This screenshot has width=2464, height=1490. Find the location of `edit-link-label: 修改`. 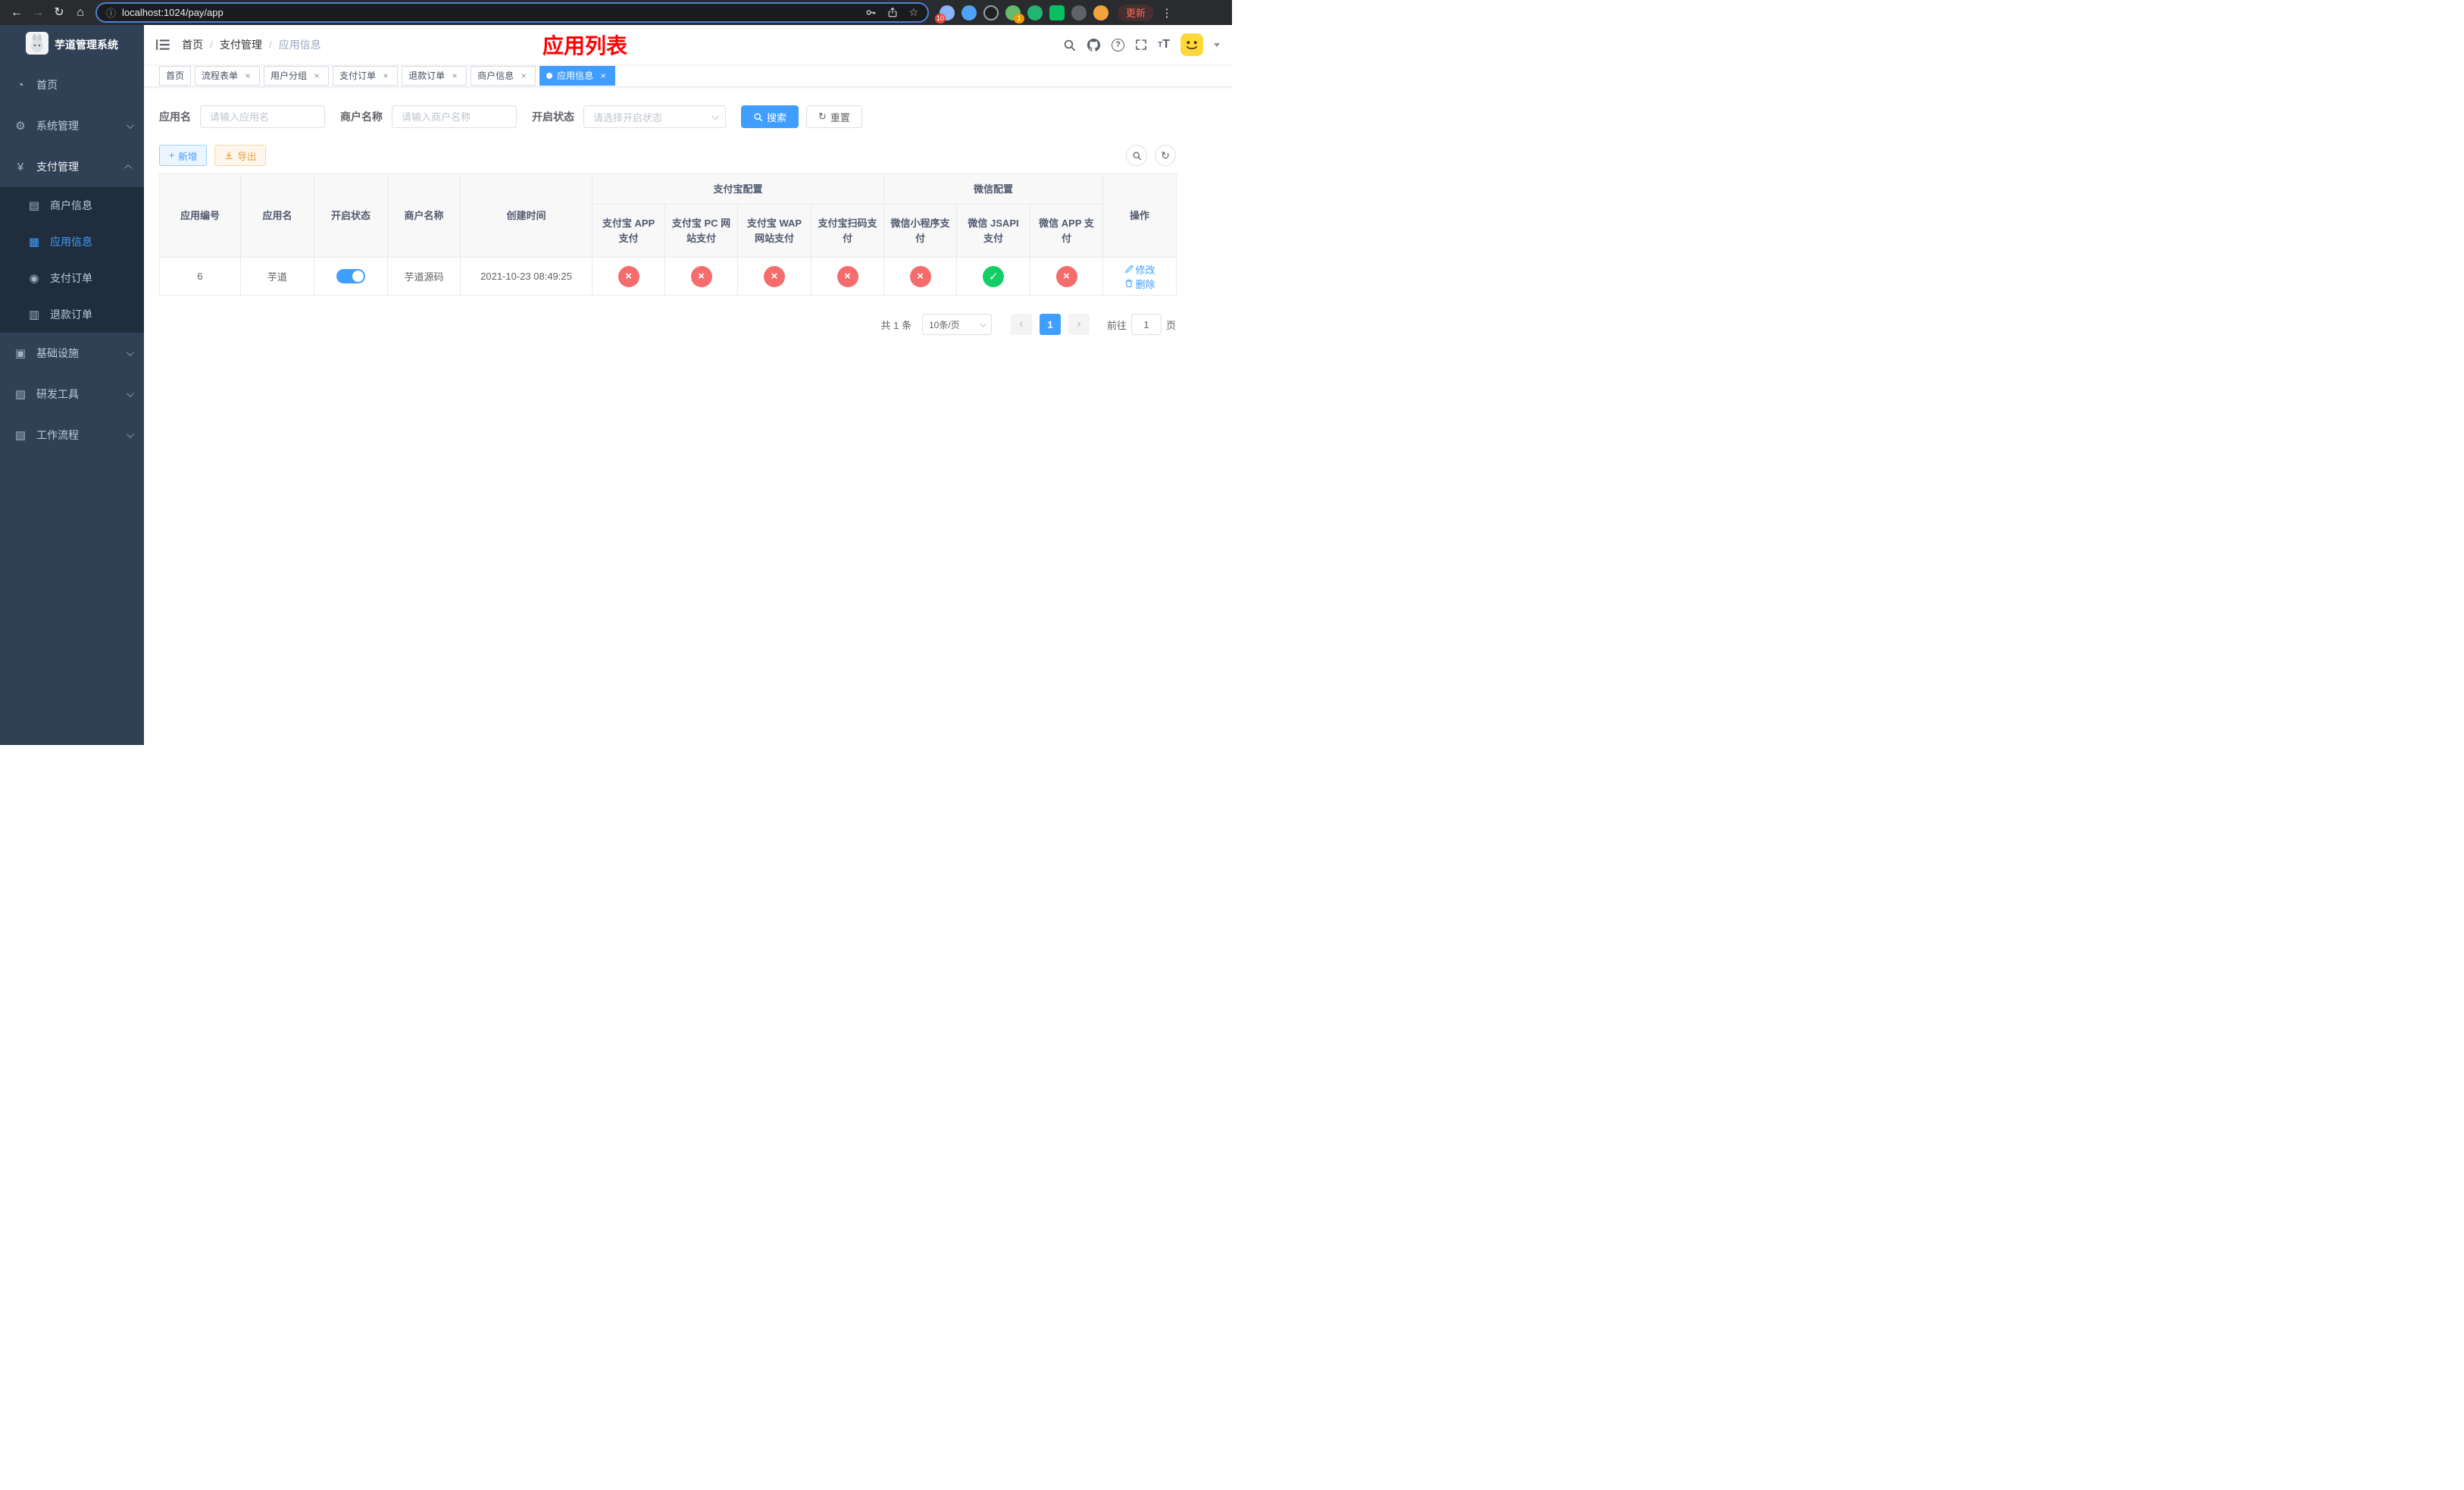

edit-link-label: 修改 is located at coordinates (1145, 270).